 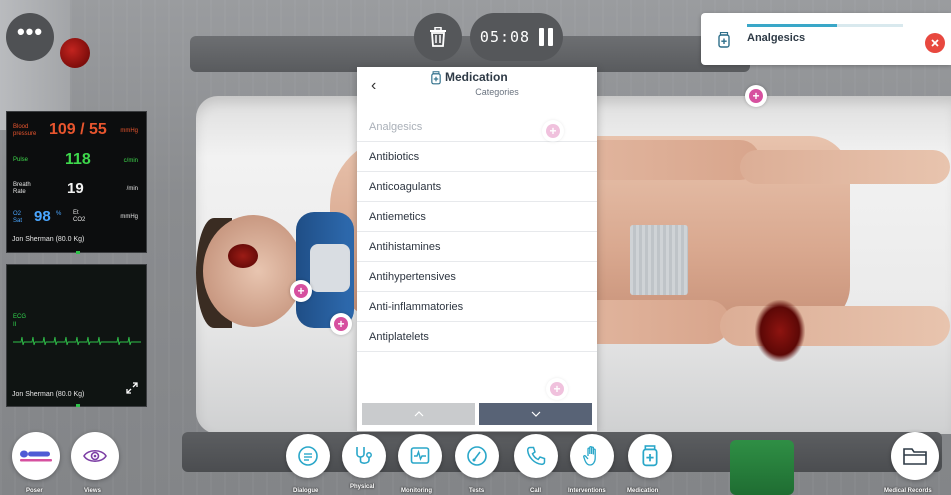 I want to click on face-wound, so click(x=243, y=256).